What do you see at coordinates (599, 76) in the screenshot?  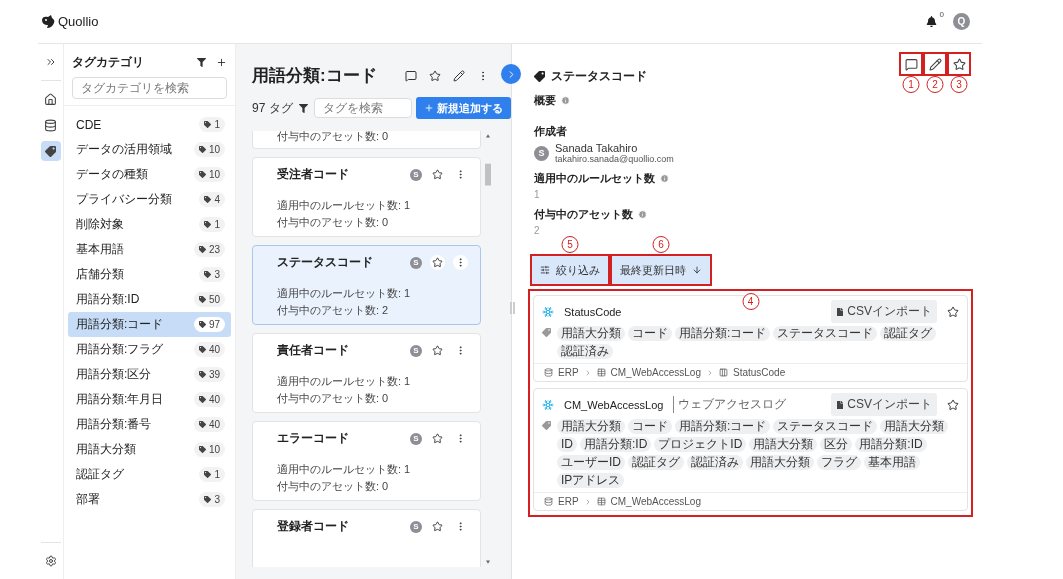 I see `tag-title: ステータスコード` at bounding box center [599, 76].